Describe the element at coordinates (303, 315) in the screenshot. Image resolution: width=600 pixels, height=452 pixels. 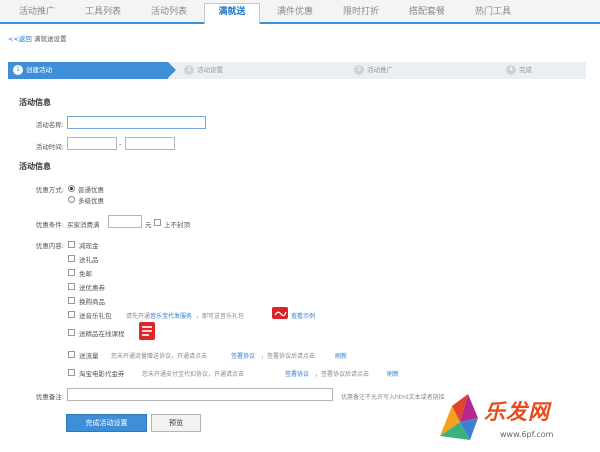
I see `view-sample-link: 查看示例` at that location.